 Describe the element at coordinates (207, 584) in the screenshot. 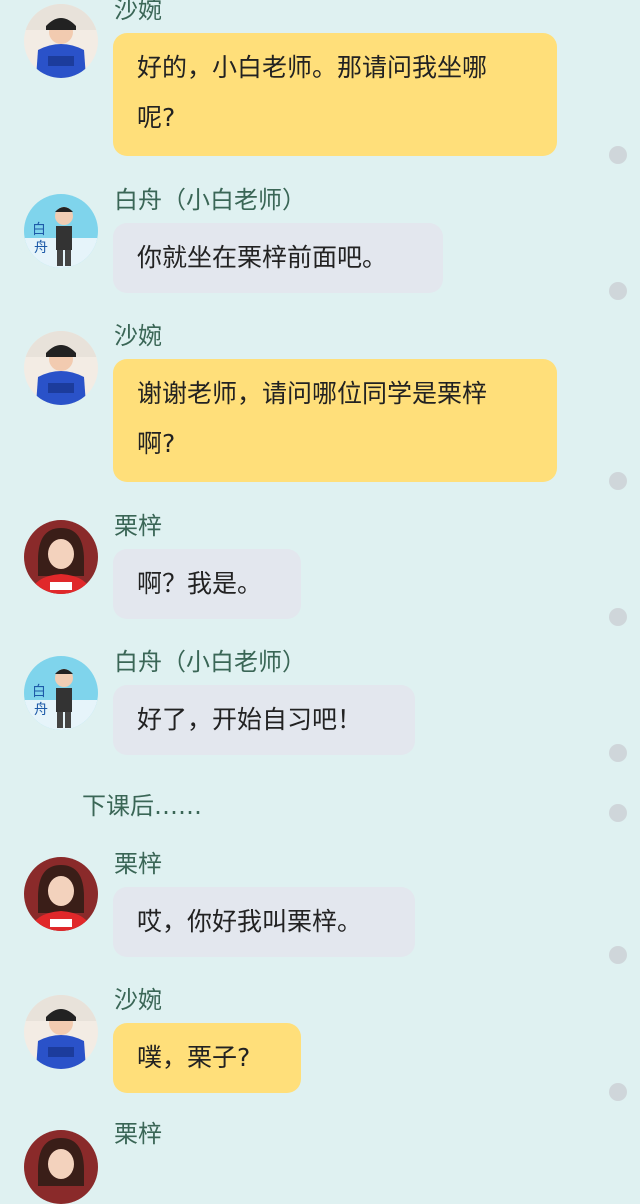

I see `message-bubble: 啊？我是。` at that location.